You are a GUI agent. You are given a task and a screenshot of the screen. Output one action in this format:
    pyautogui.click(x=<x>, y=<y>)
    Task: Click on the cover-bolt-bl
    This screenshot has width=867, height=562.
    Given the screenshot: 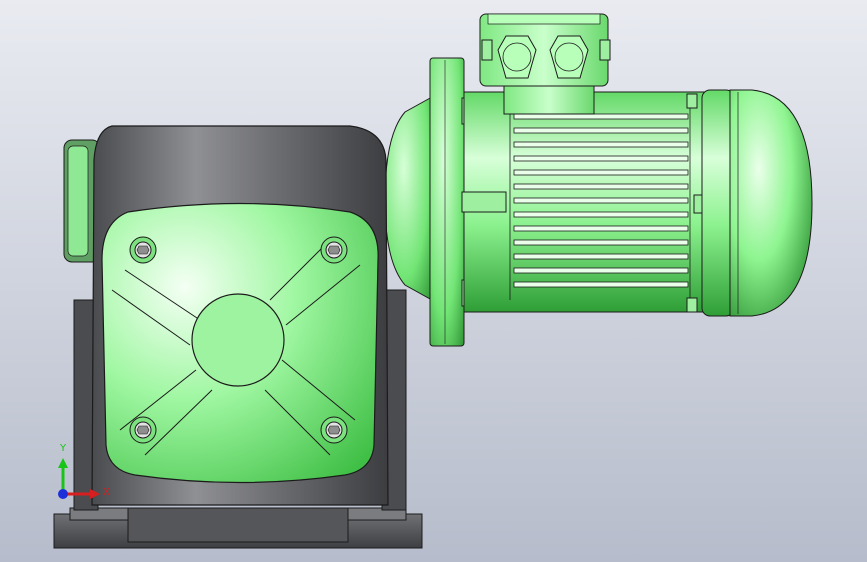 What is the action you would take?
    pyautogui.click(x=143, y=430)
    